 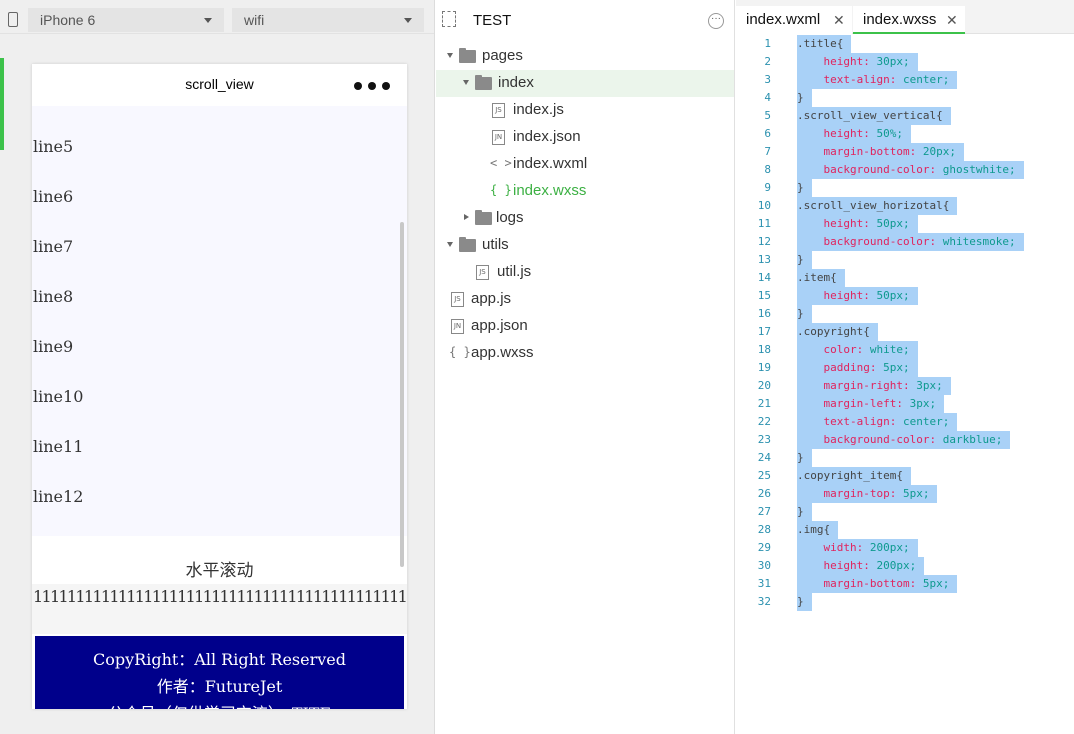 What do you see at coordinates (585, 326) in the screenshot?
I see `tree-file-app-json: JN app.json` at bounding box center [585, 326].